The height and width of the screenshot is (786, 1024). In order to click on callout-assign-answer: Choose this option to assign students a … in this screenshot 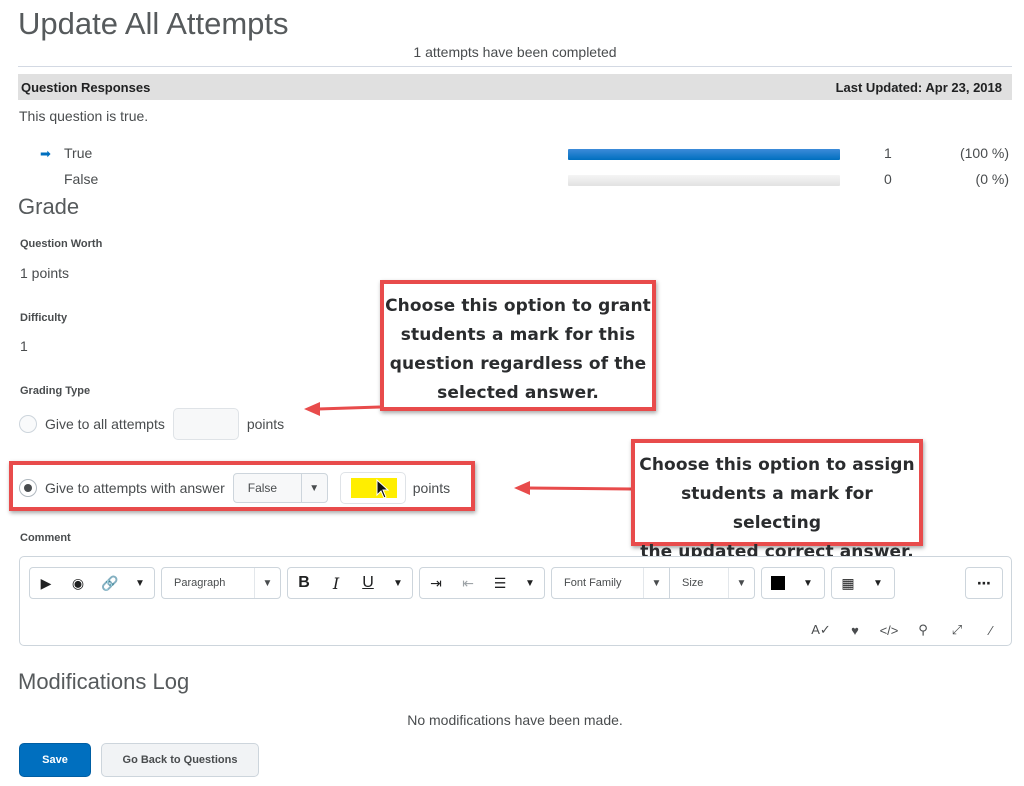, I will do `click(777, 500)`.